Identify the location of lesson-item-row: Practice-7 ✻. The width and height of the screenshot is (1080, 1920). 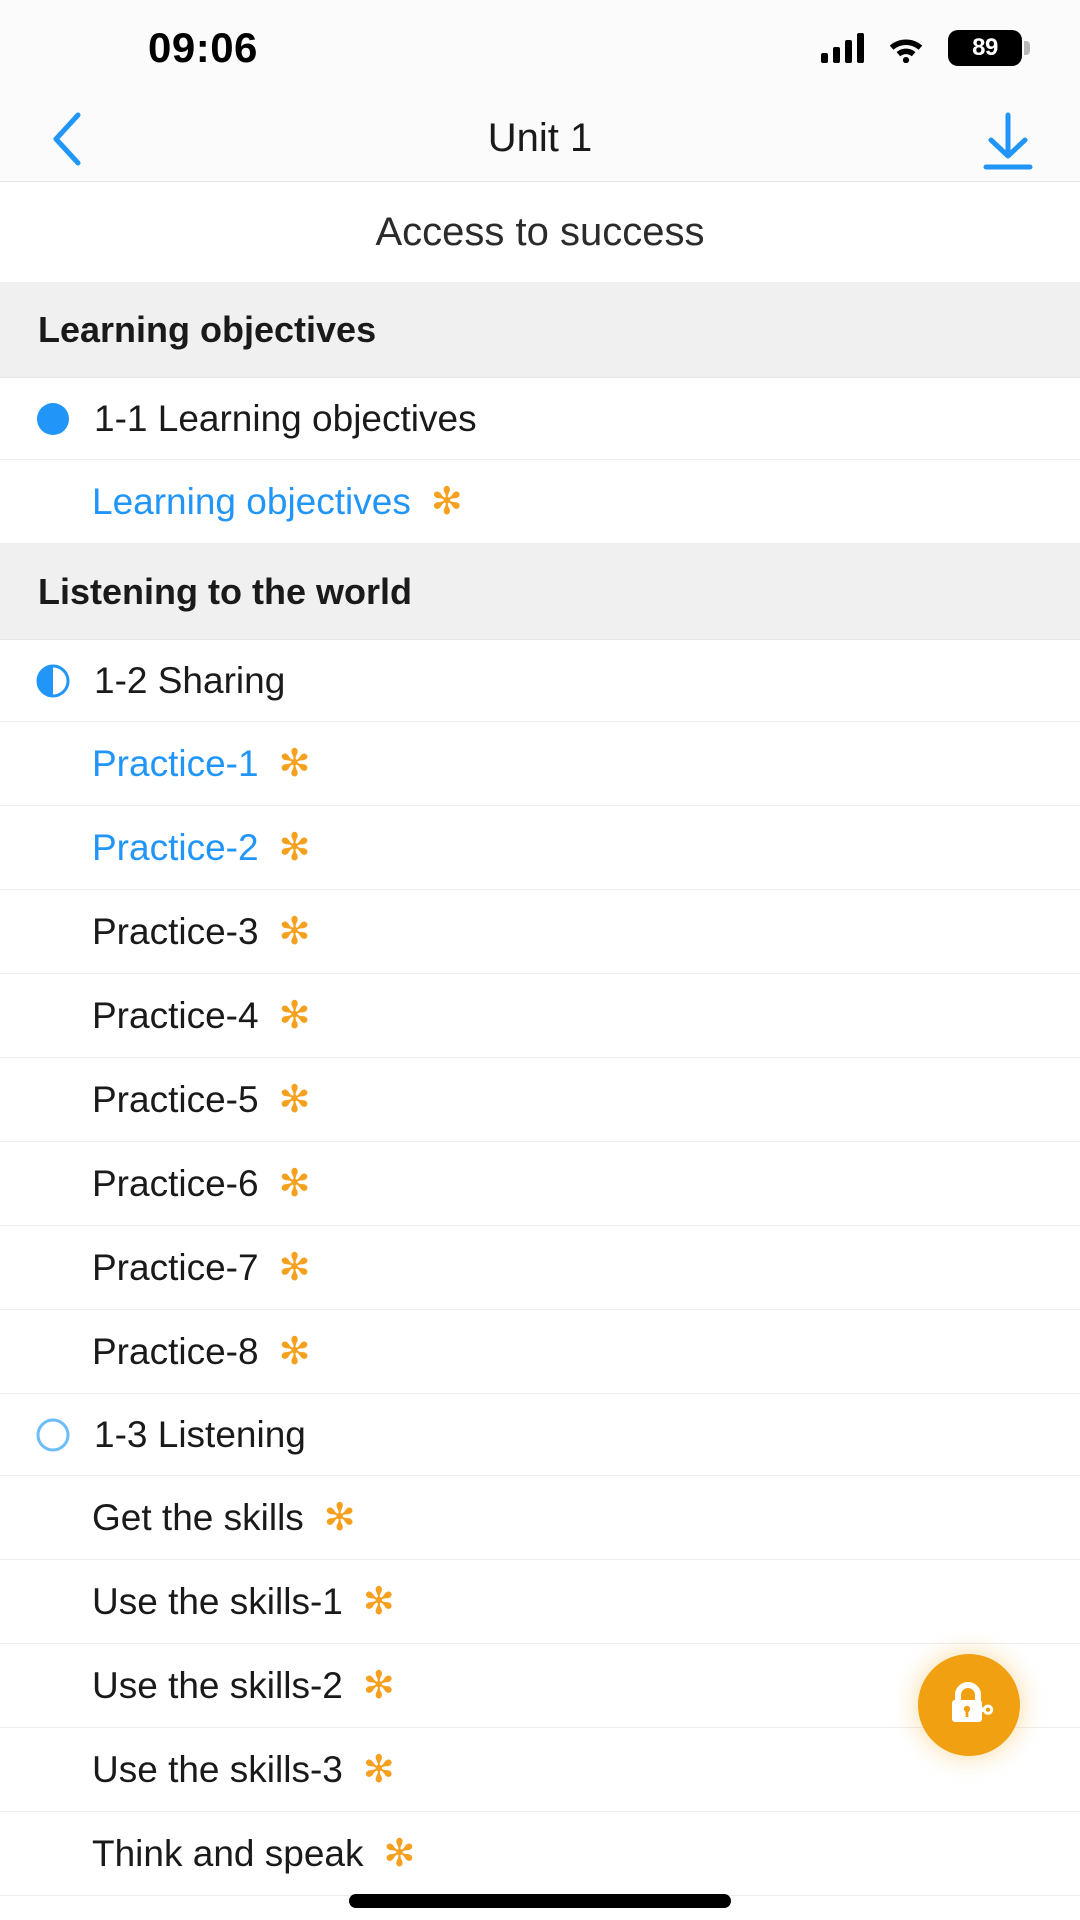
(540, 1268).